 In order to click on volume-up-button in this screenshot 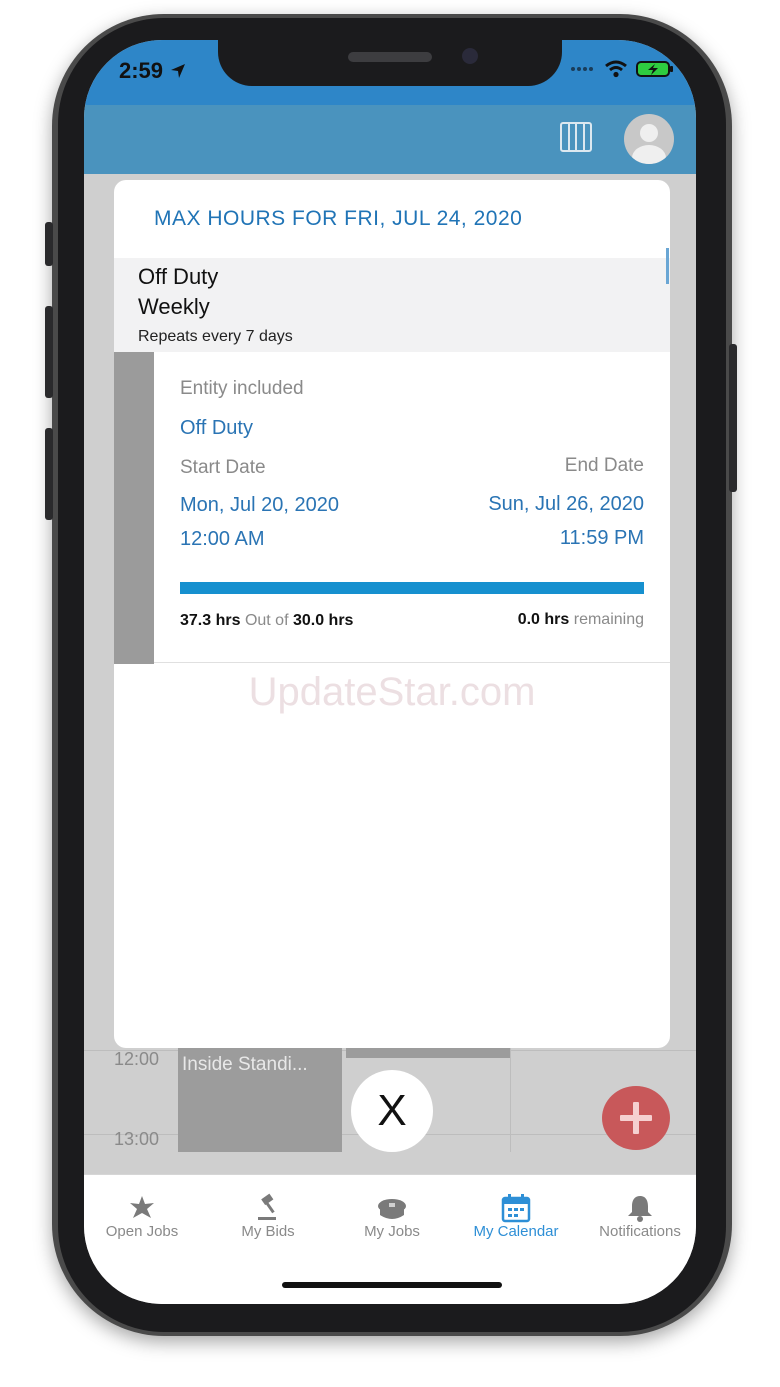, I will do `click(49, 352)`.